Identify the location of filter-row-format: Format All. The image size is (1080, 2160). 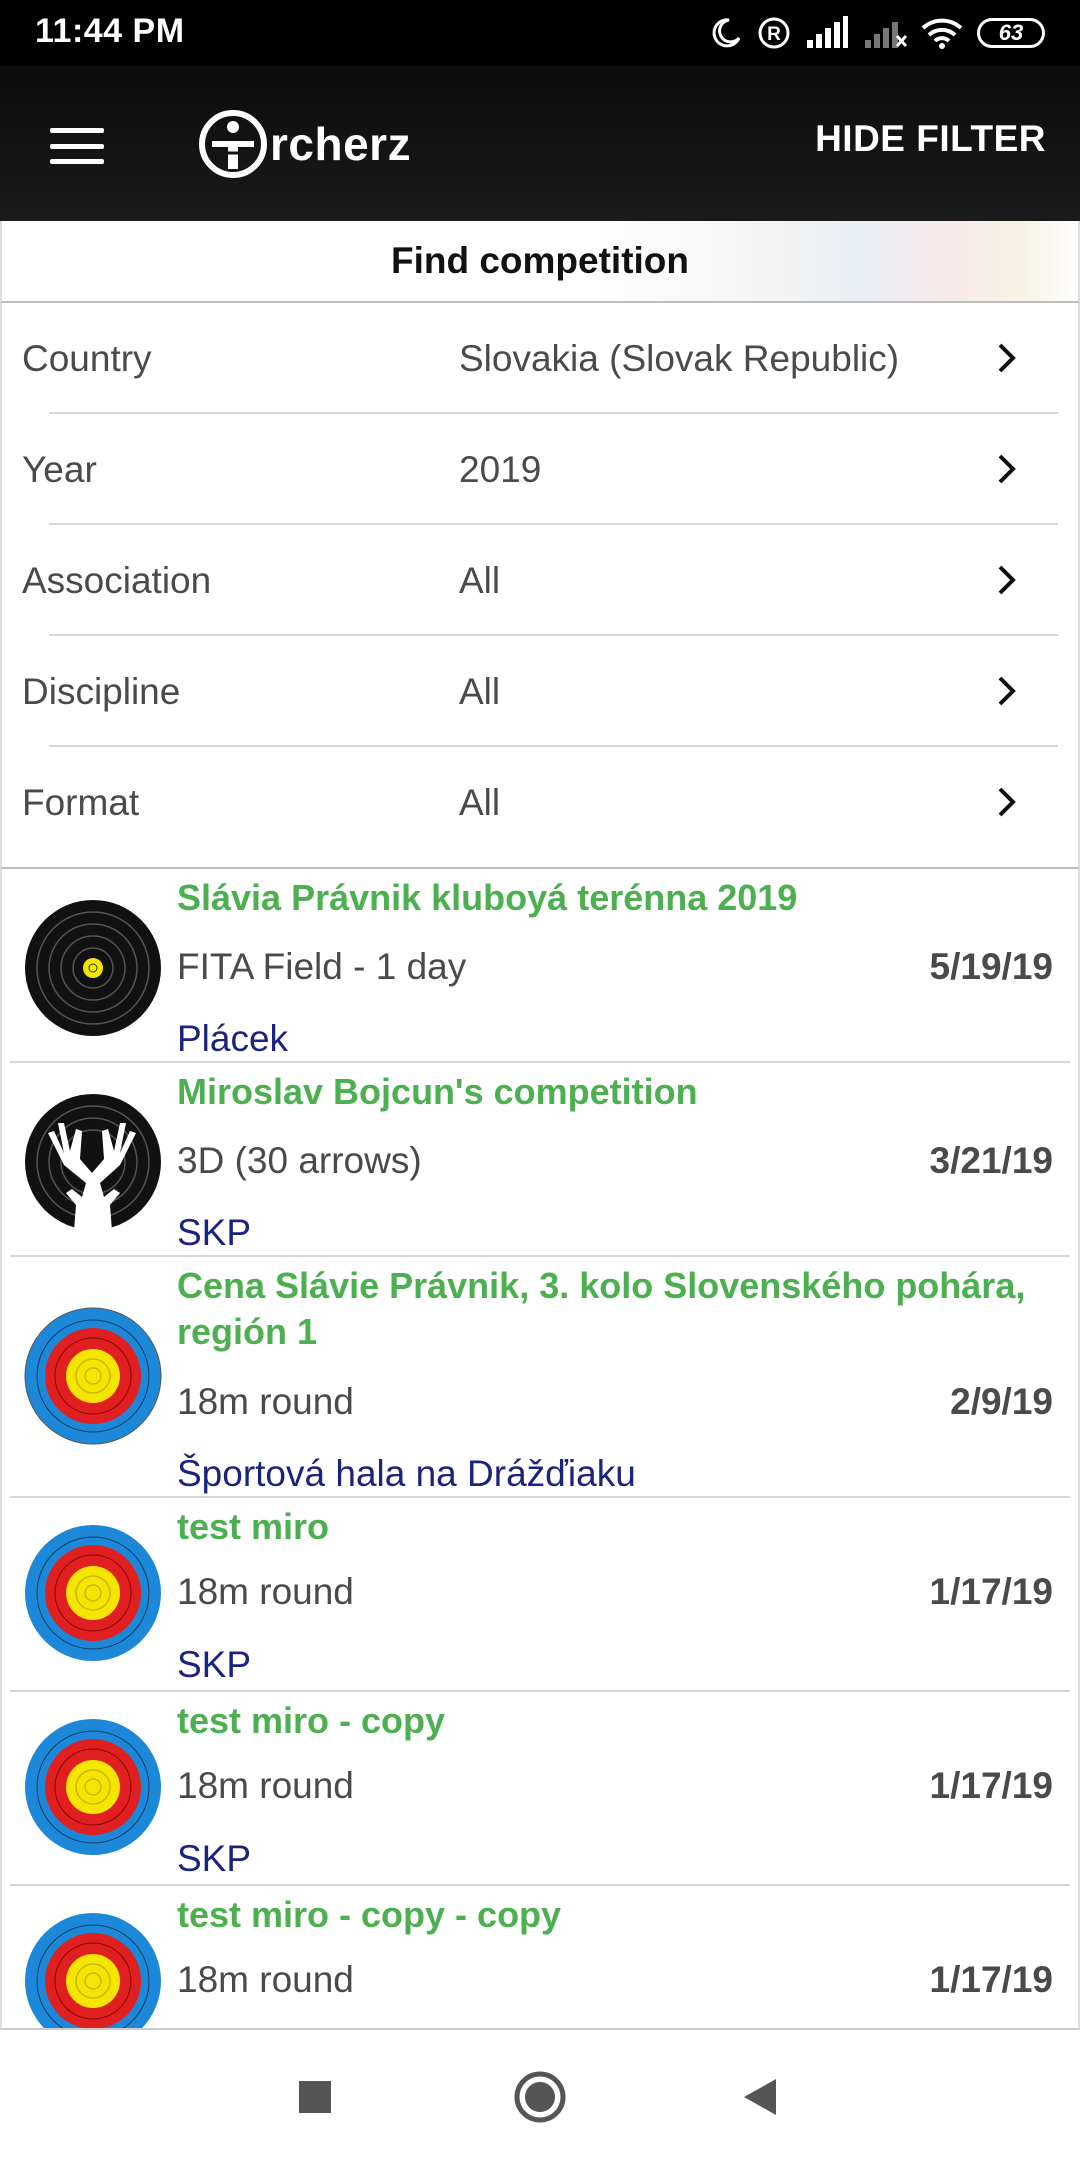
(540, 802).